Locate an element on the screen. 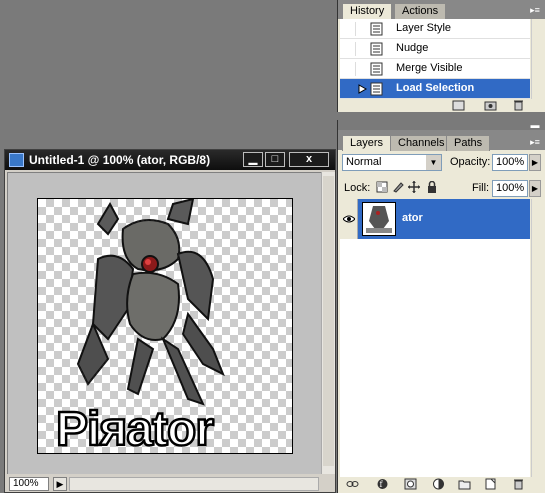 The height and width of the screenshot is (493, 545). blend-mode-select: Normal ▼ is located at coordinates (392, 162).